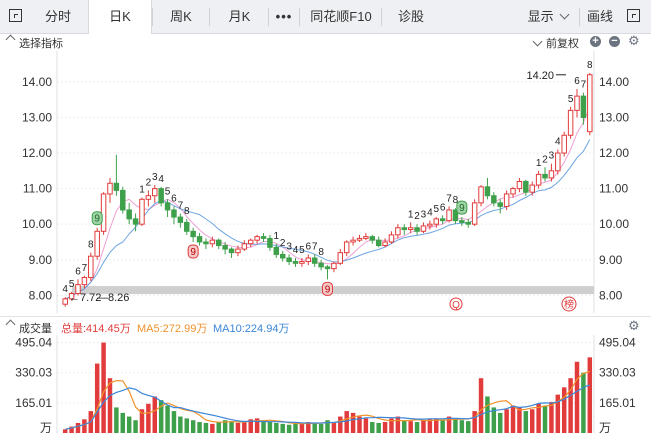 This screenshot has width=651, height=433. I want to click on period-tab-bar: 分时 日K 周K 月K ••• 同花顺F10 诊股 显示 画线, so click(325, 17).